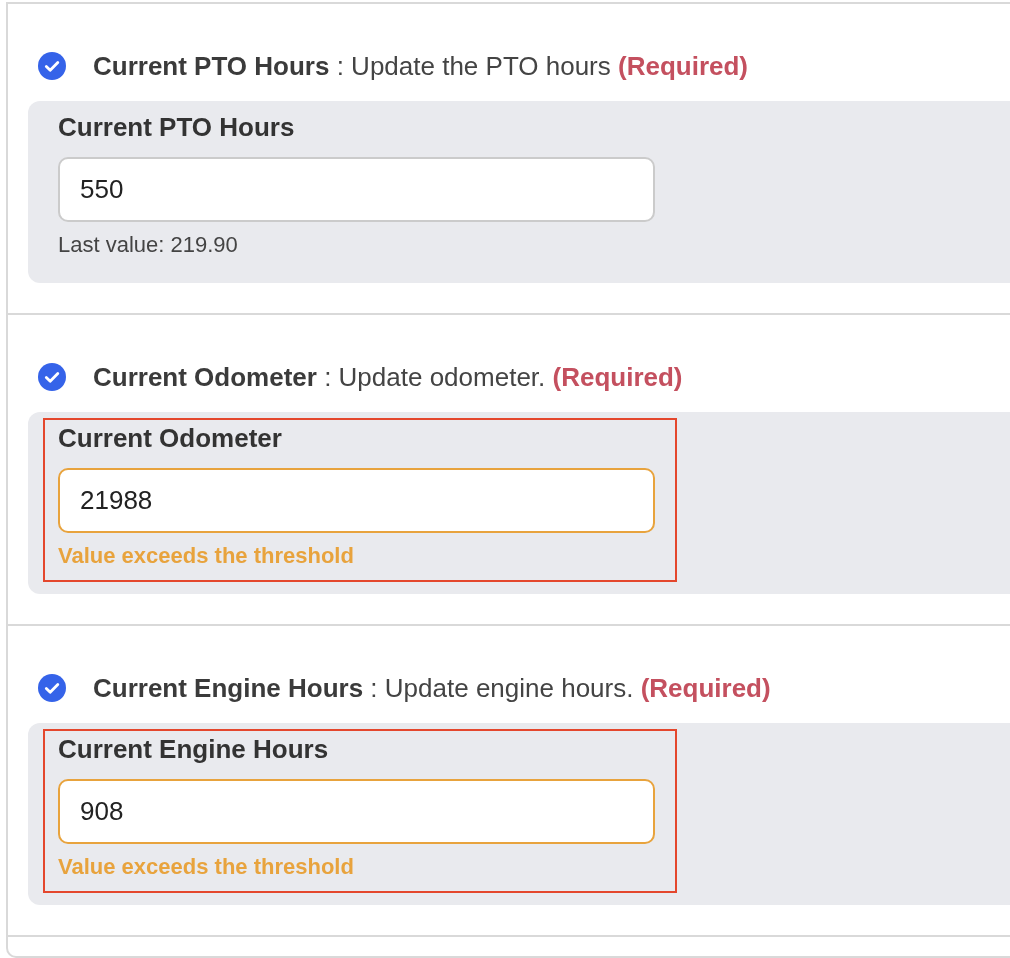  Describe the element at coordinates (388, 377) in the screenshot. I see `question-heading: Current Odometer : Update odometer. (Required)` at that location.